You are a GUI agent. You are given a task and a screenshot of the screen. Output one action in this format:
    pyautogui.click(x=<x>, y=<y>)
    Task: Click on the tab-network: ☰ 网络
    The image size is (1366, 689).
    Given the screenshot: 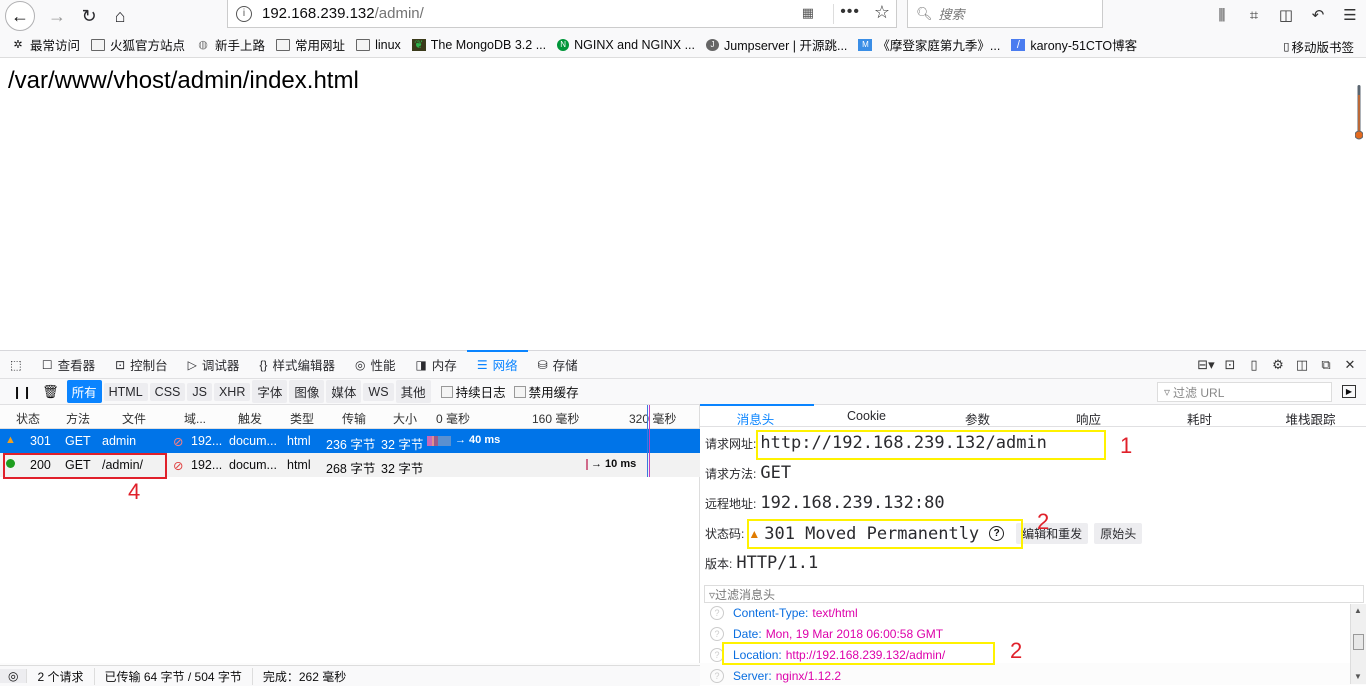 What is the action you would take?
    pyautogui.click(x=497, y=364)
    